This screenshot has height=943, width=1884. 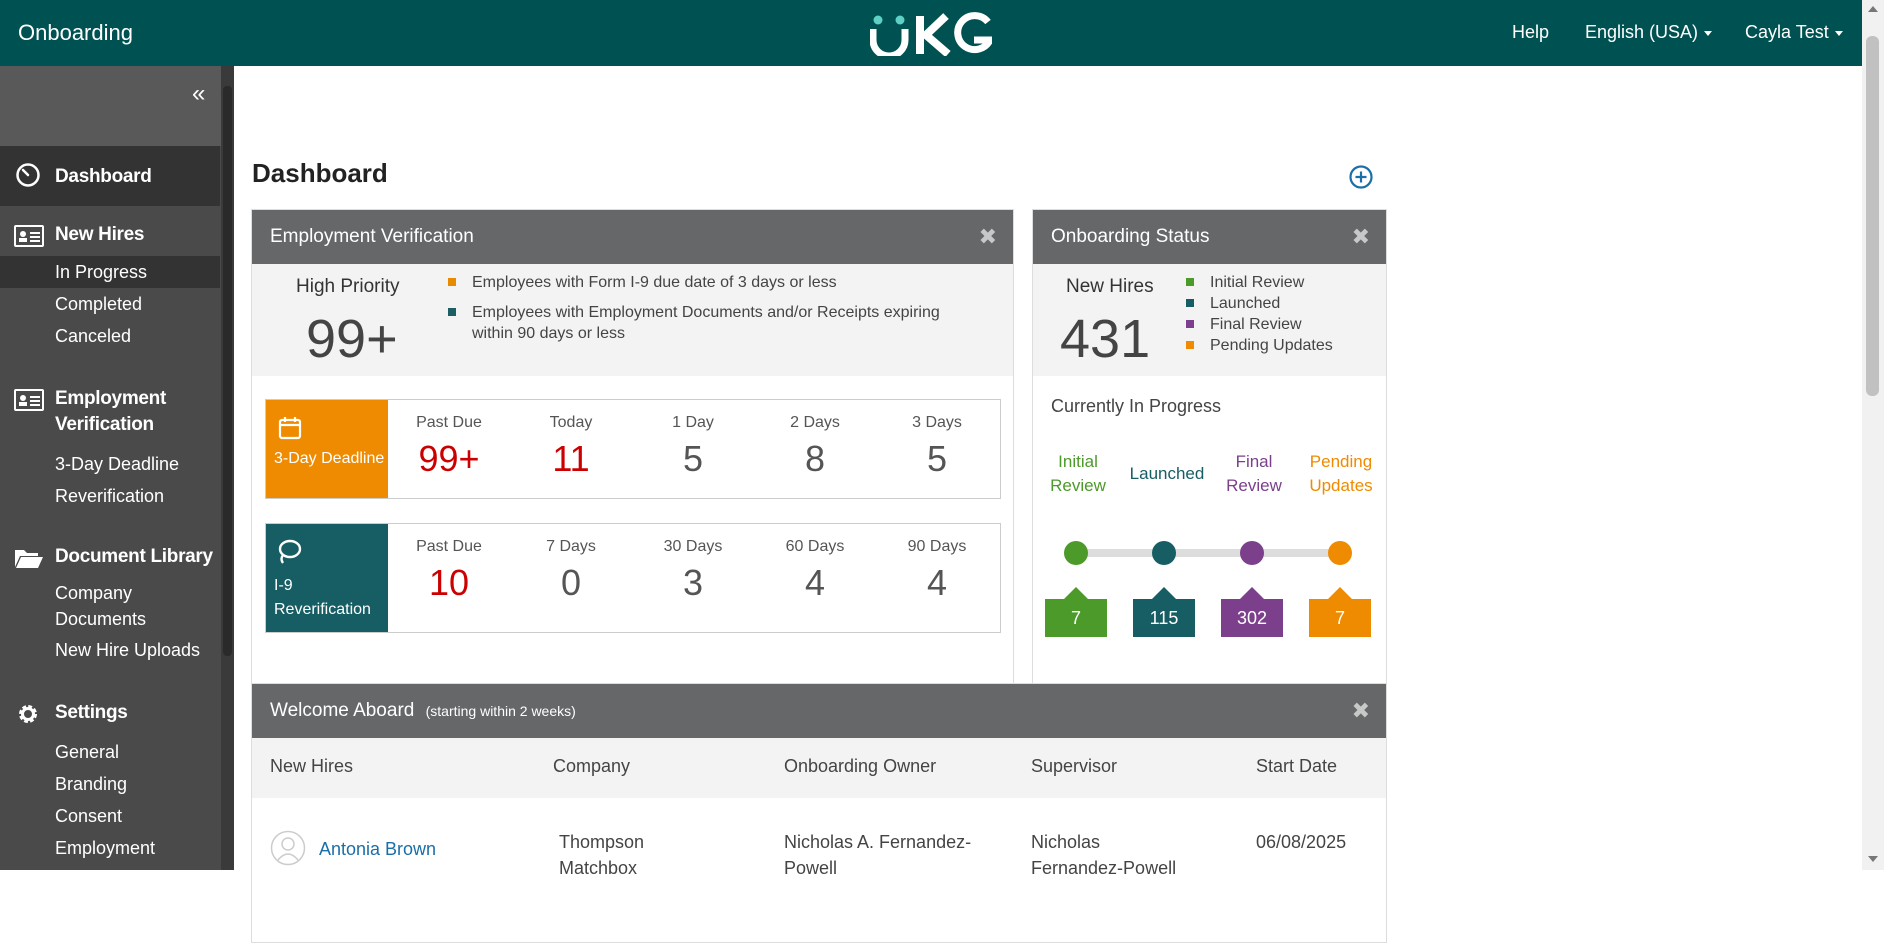 I want to click on deadline-col-1-day: 1 Day 5, so click(x=693, y=440).